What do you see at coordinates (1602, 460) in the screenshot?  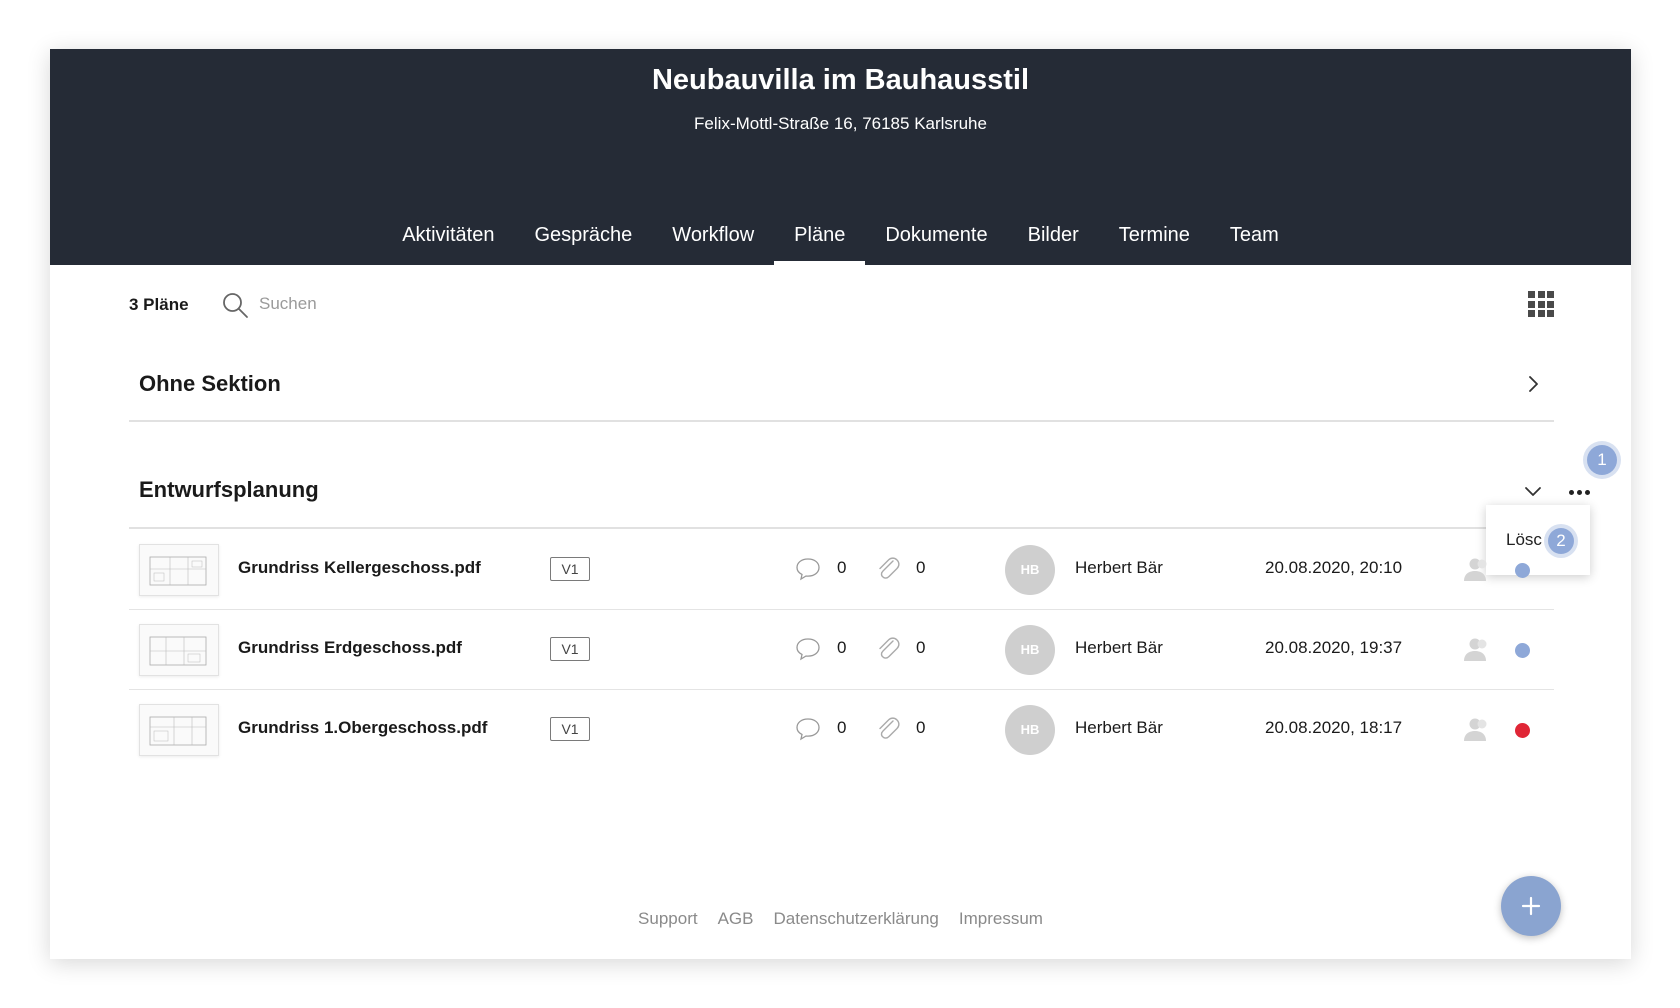 I see `annotation-badge-1: 1` at bounding box center [1602, 460].